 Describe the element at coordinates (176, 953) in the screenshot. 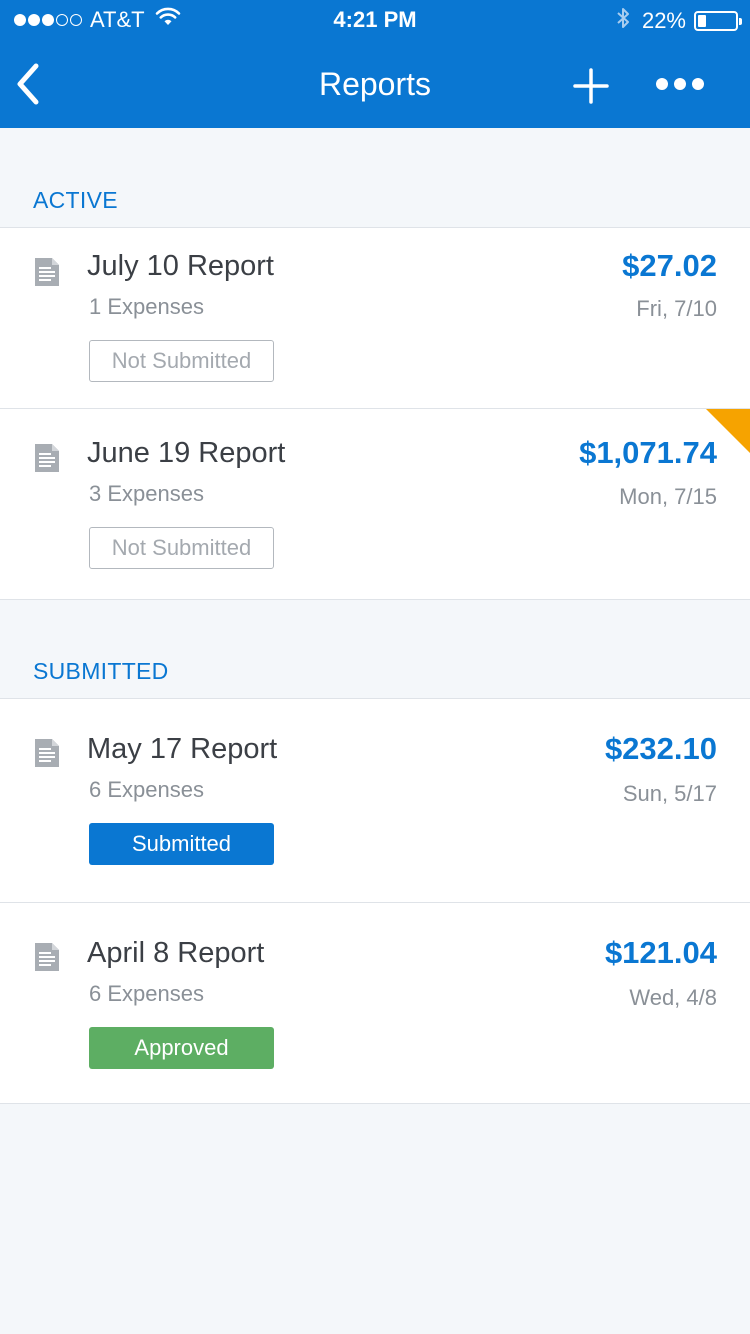

I see `report-title: April 8 Report` at that location.